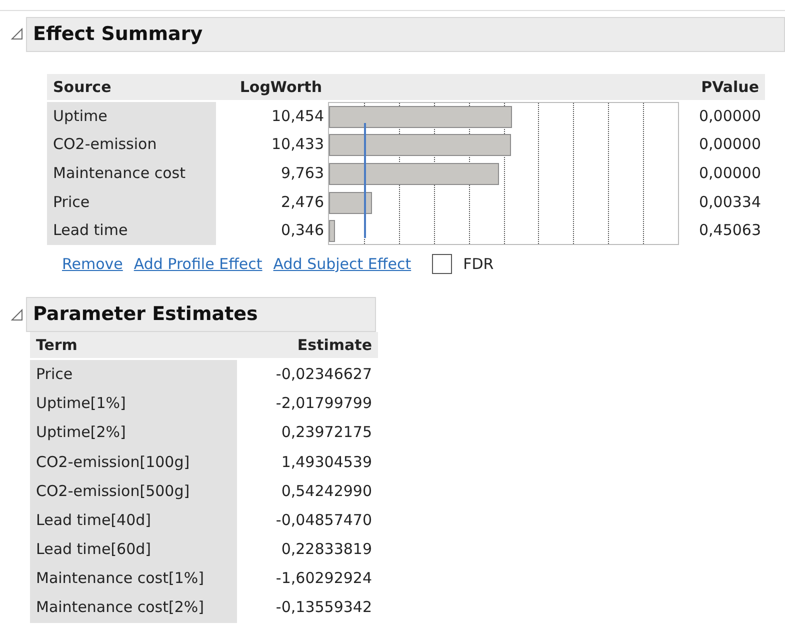  Describe the element at coordinates (326, 549) in the screenshot. I see `table-cell-text: 0,22833819` at that location.